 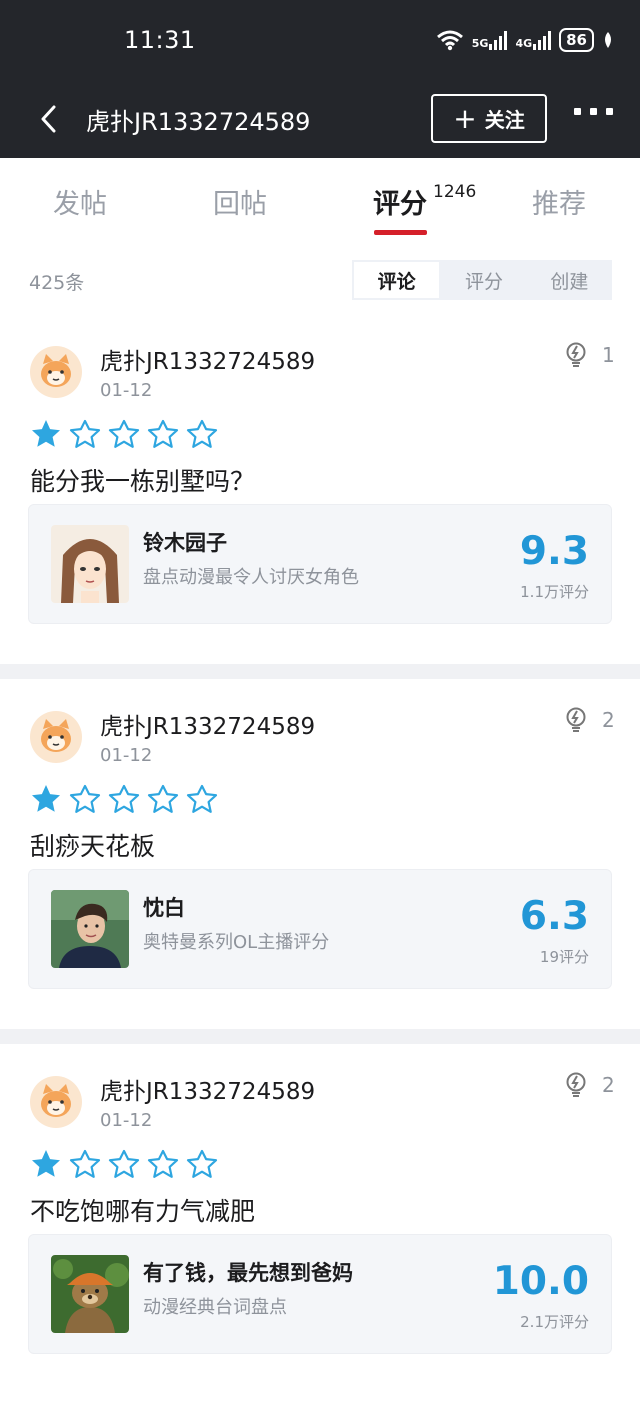 What do you see at coordinates (198, 122) in the screenshot?
I see `nav-title: 虎扑JR1332724589` at bounding box center [198, 122].